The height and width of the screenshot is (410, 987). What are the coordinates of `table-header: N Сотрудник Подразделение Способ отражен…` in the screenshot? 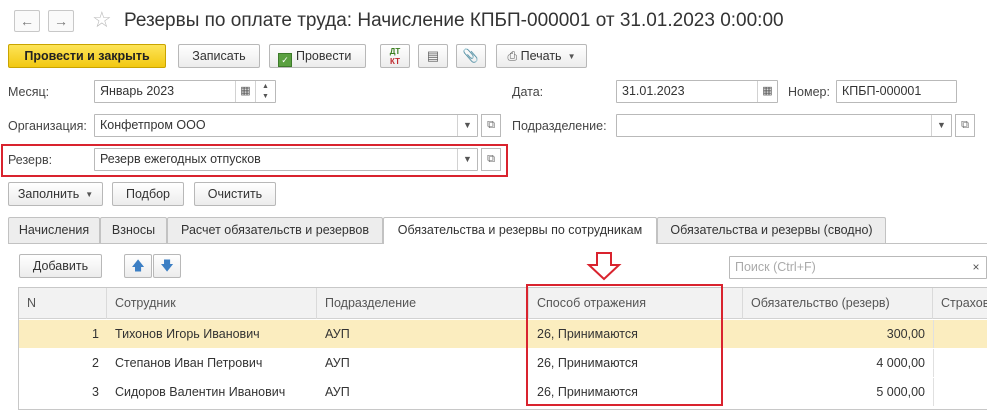 It's located at (503, 303).